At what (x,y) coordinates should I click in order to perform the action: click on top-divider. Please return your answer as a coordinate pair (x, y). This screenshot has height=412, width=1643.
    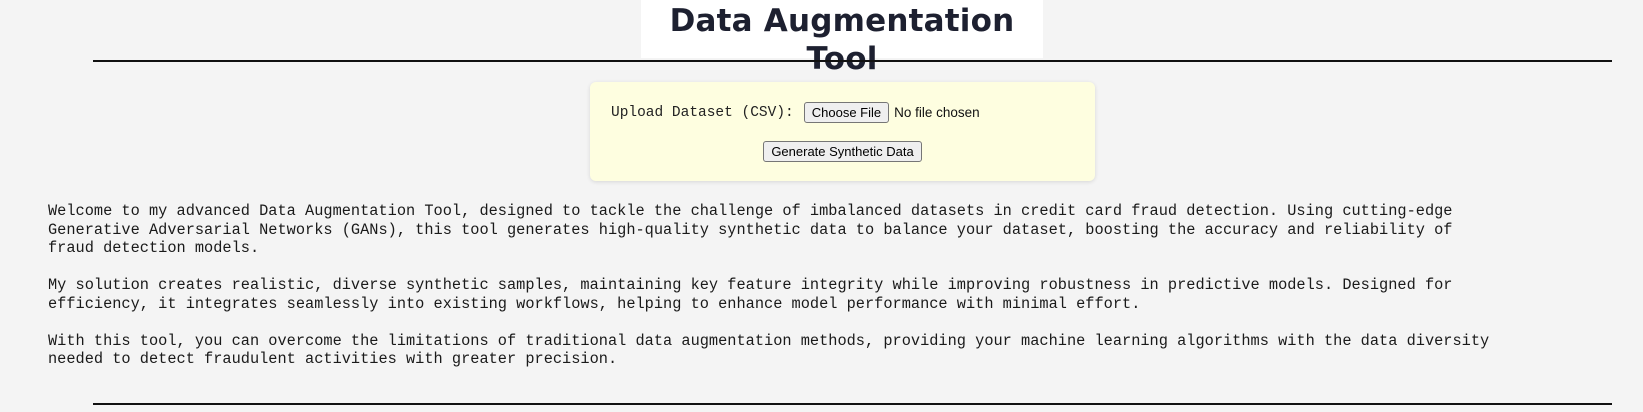
    Looking at the image, I should click on (852, 61).